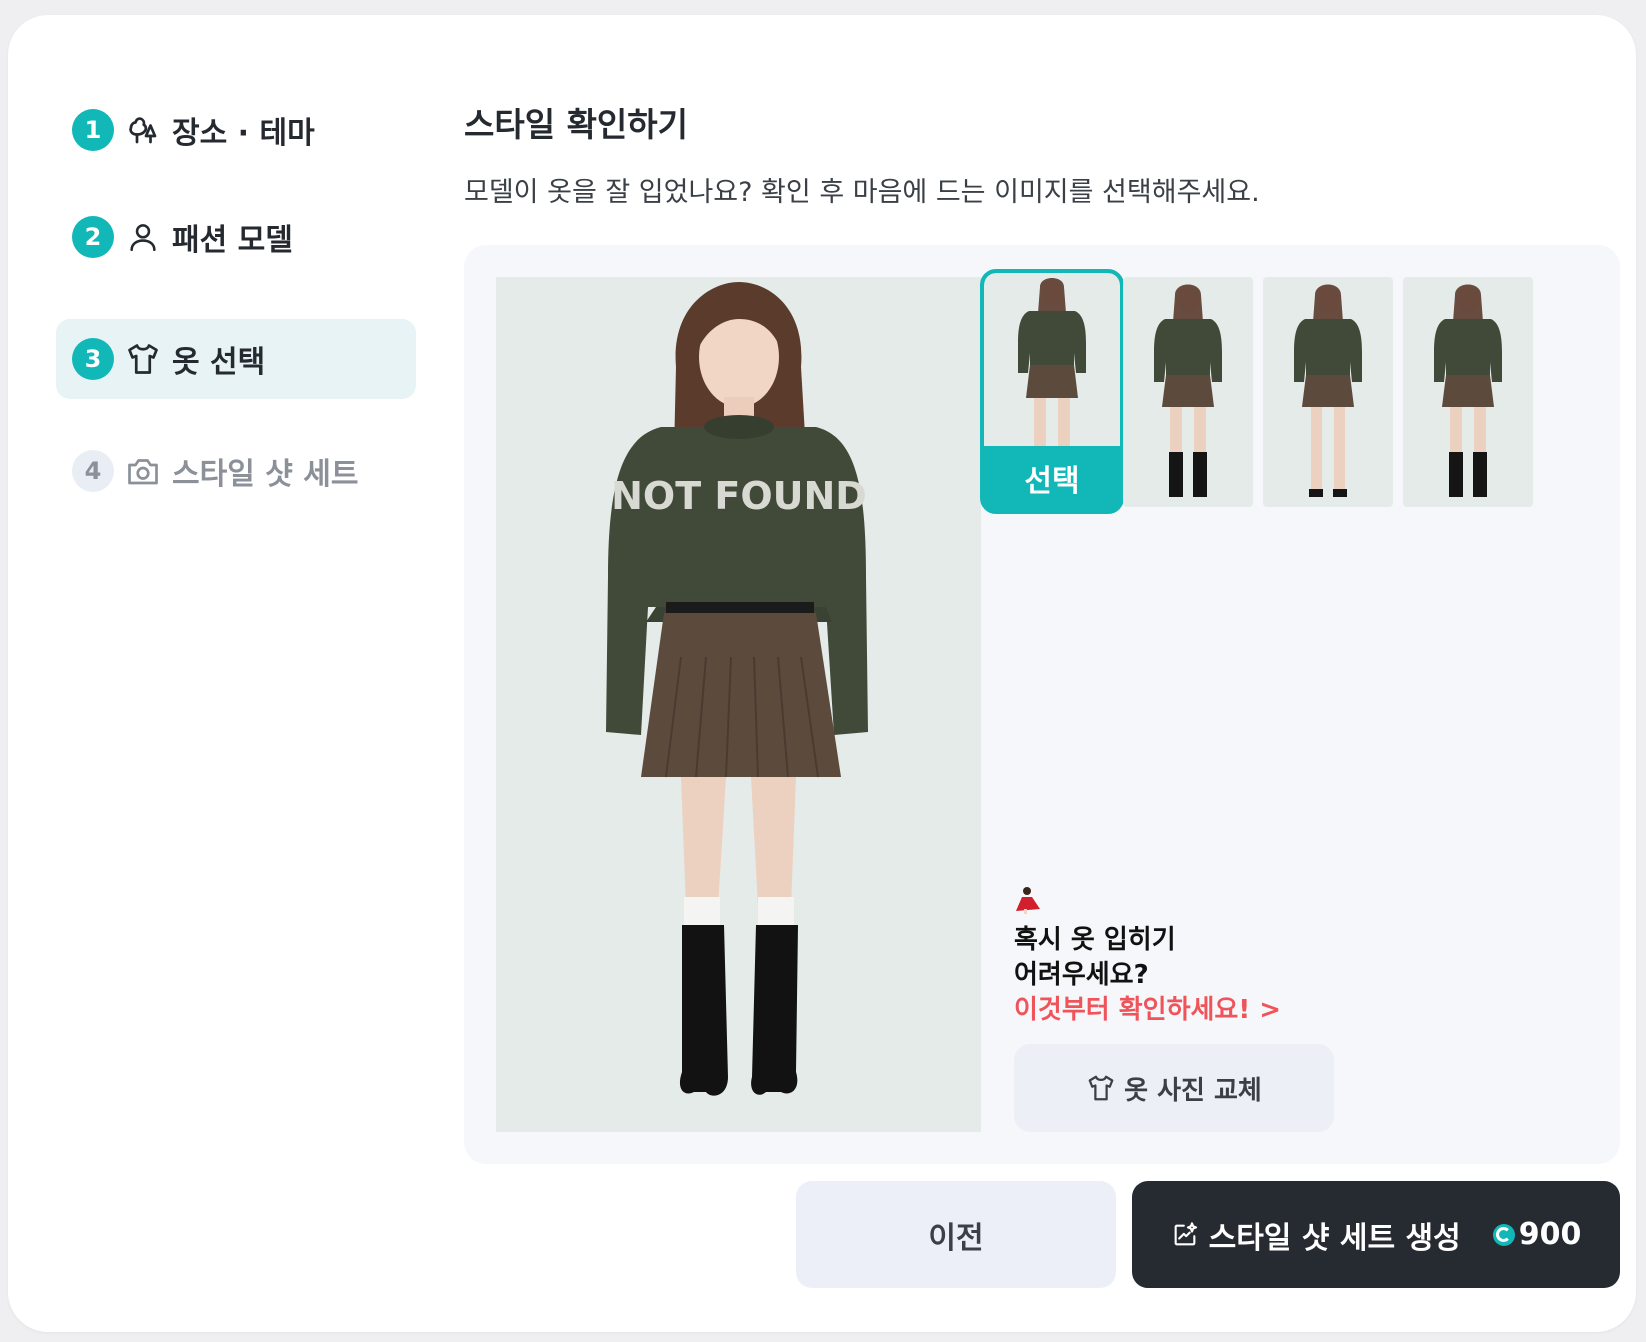 The image size is (1646, 1342). I want to click on replace-clothes-photo-button: 옷 사진 교체, so click(1174, 1088).